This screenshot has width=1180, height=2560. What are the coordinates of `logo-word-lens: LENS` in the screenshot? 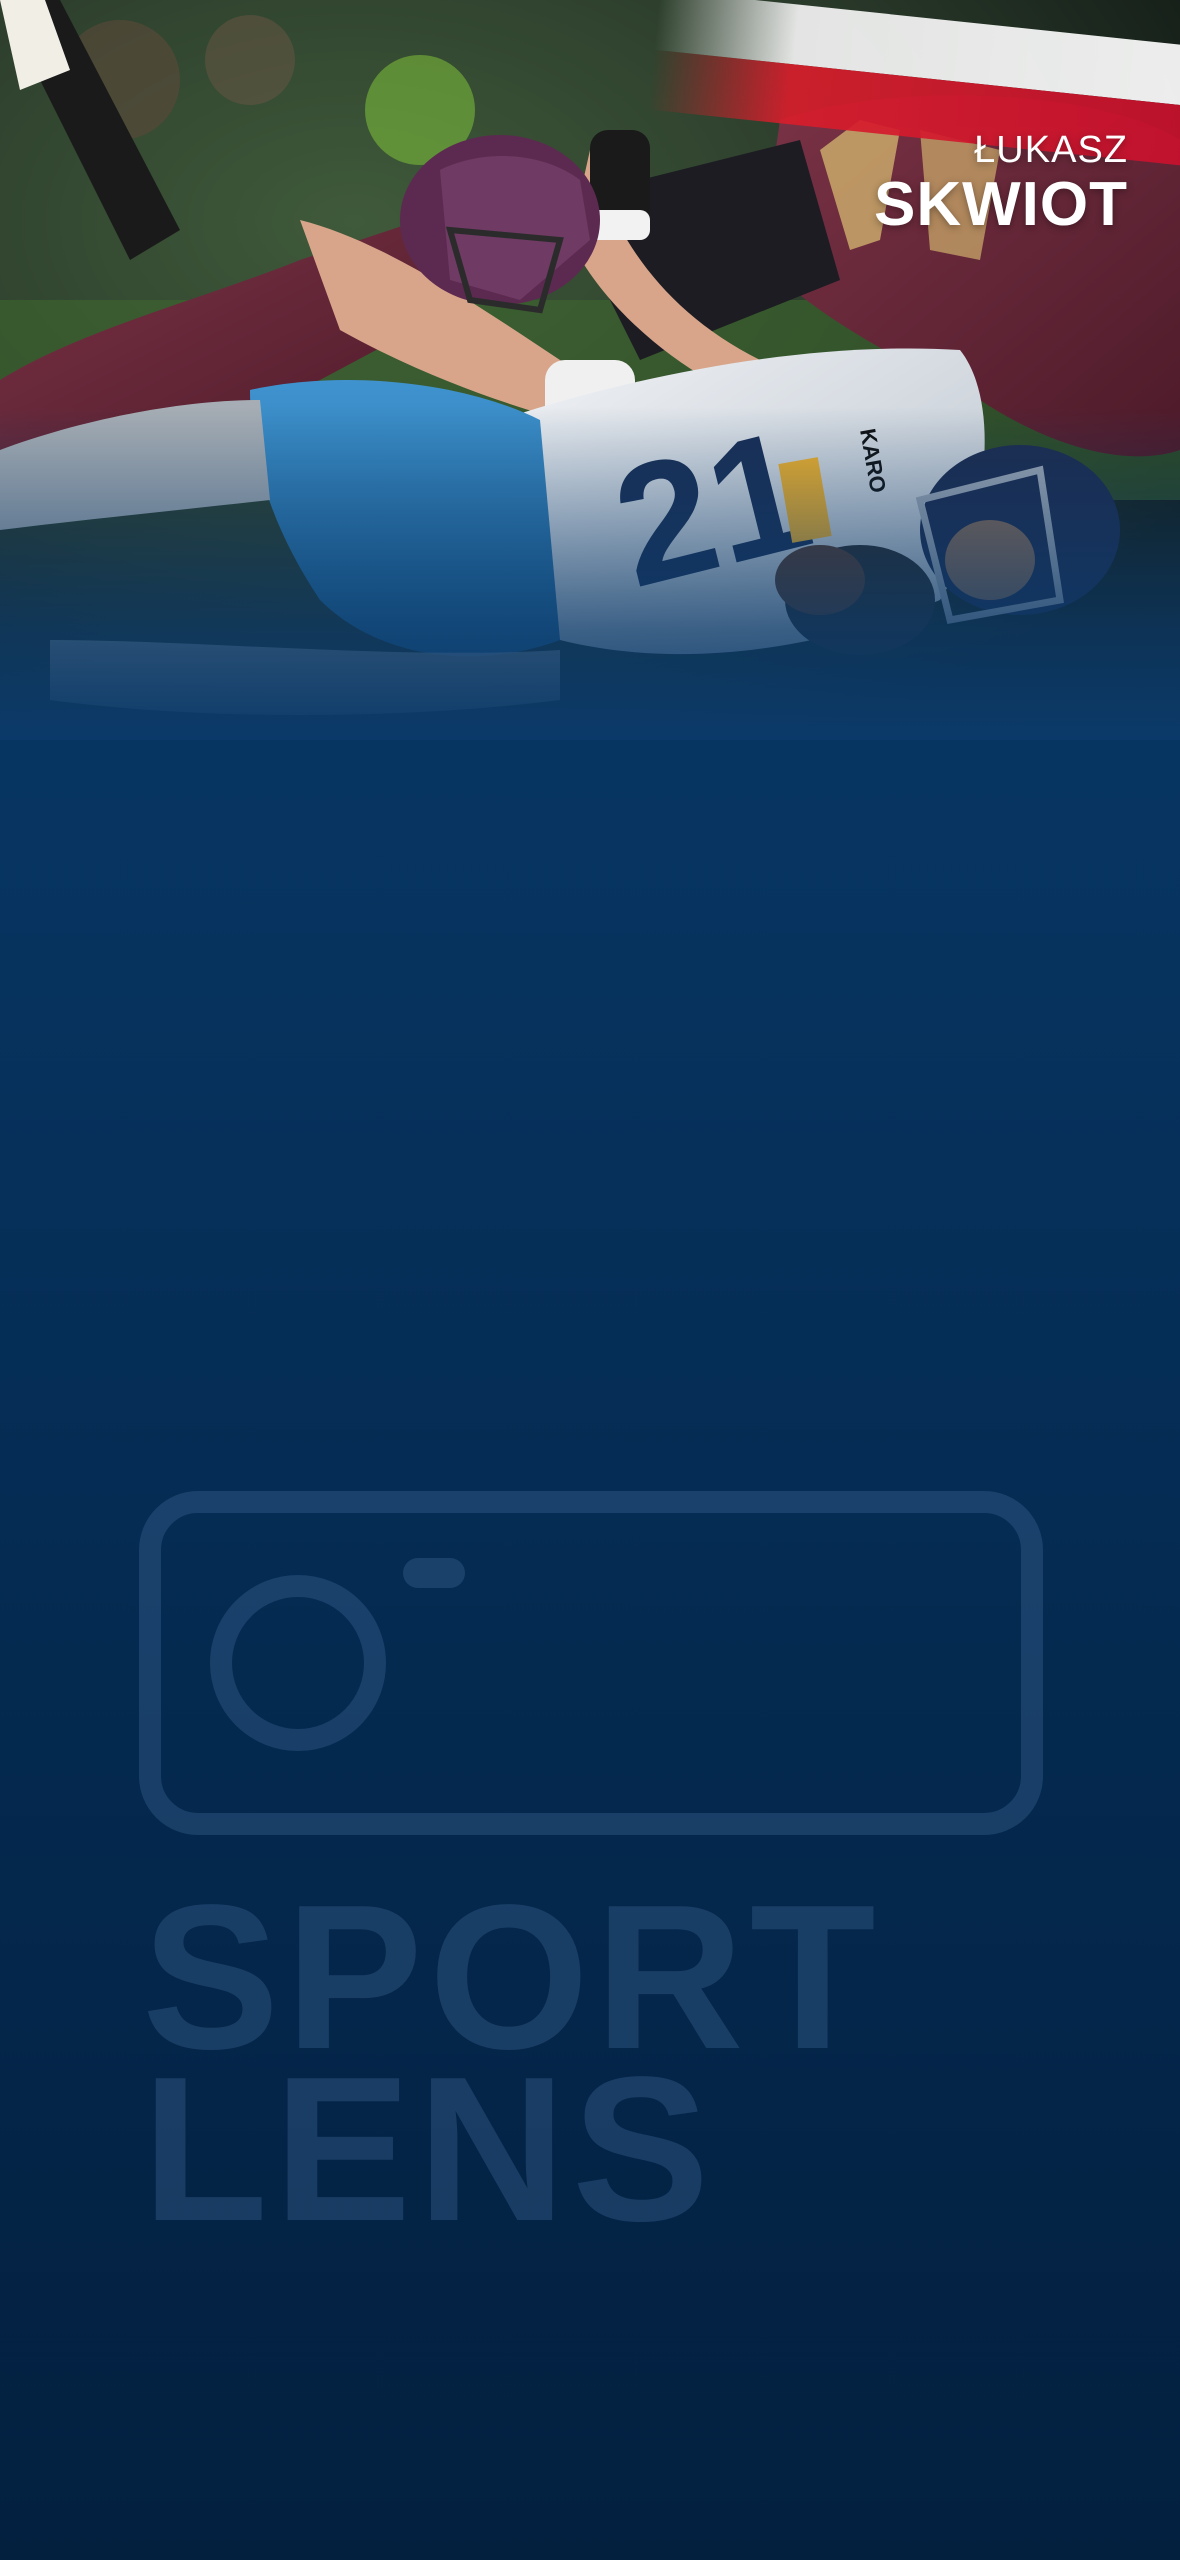 It's located at (429, 2149).